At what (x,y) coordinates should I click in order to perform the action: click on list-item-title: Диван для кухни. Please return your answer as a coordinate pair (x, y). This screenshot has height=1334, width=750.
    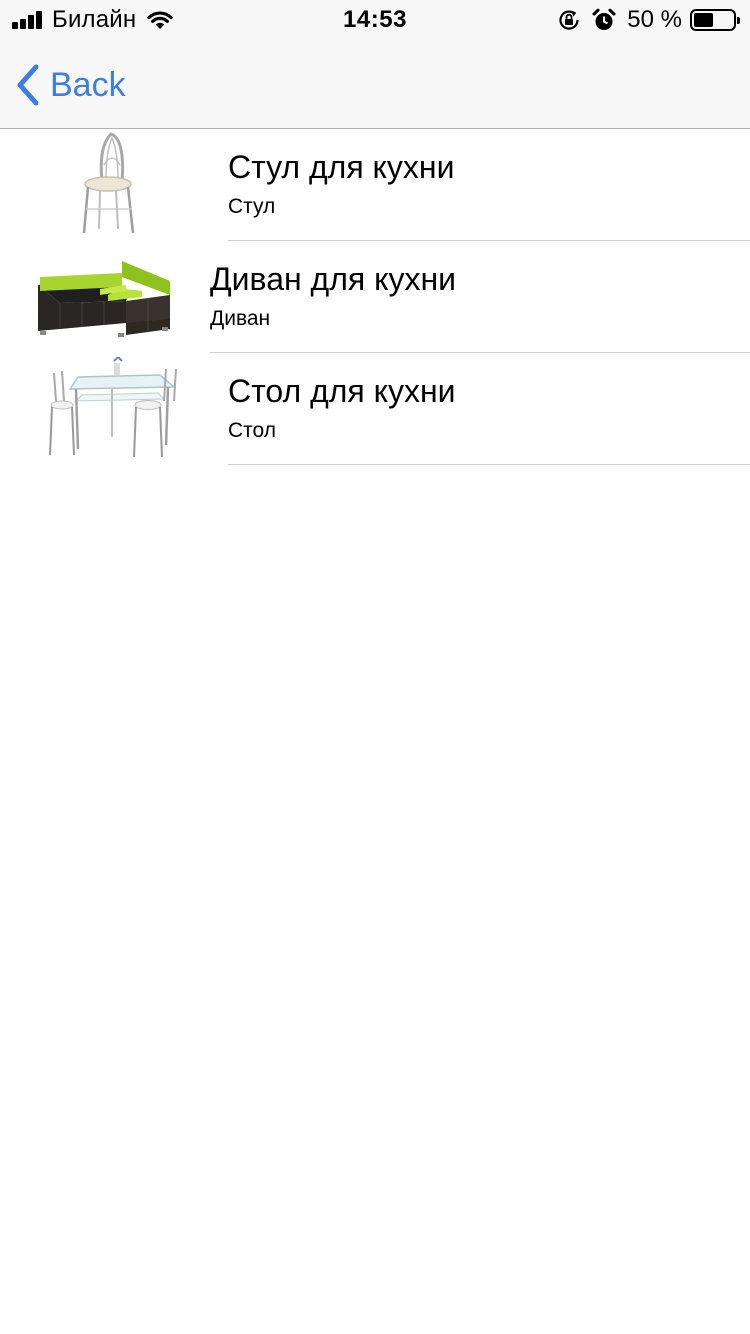
    Looking at the image, I should click on (333, 279).